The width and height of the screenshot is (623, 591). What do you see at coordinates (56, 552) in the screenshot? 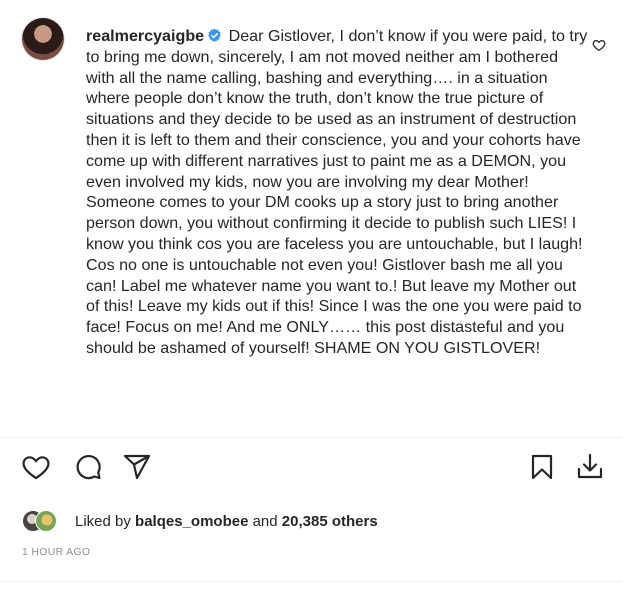
I see `post-timestamp: 1 HOUR AGO` at bounding box center [56, 552].